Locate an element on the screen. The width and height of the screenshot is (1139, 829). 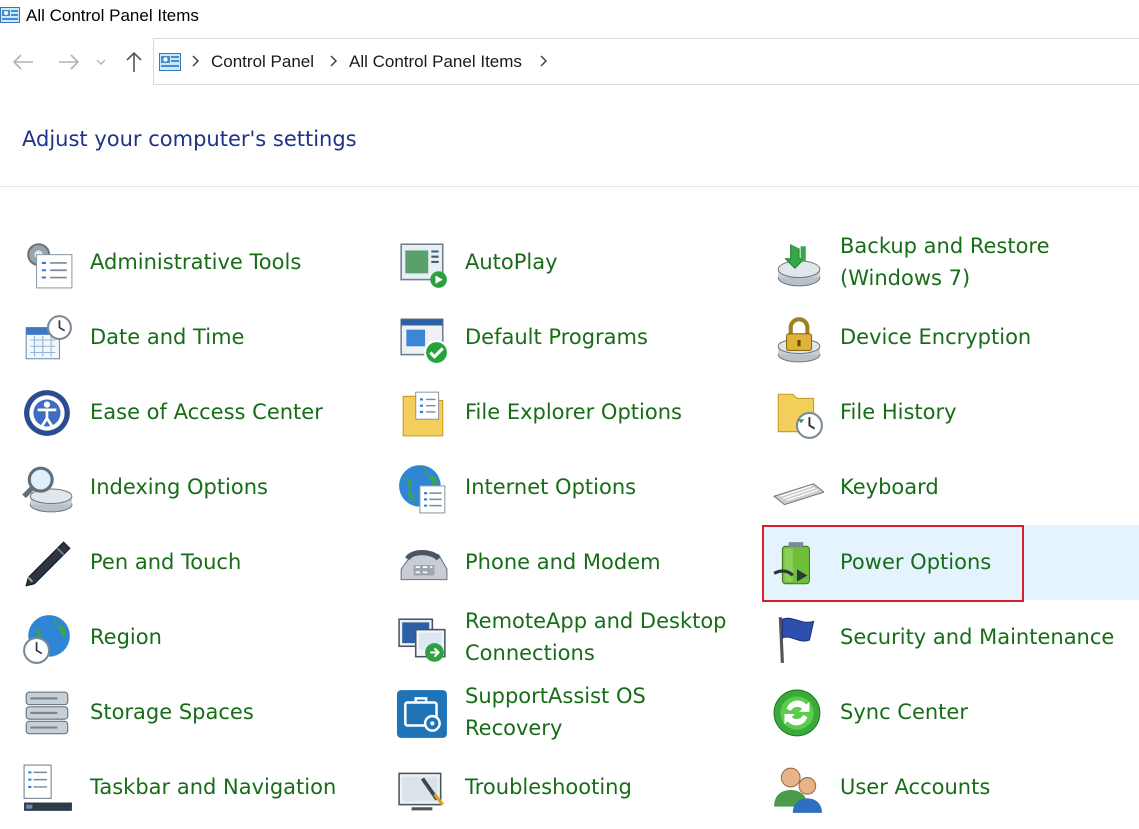
item-internet-options: Internet Options is located at coordinates (562, 487).